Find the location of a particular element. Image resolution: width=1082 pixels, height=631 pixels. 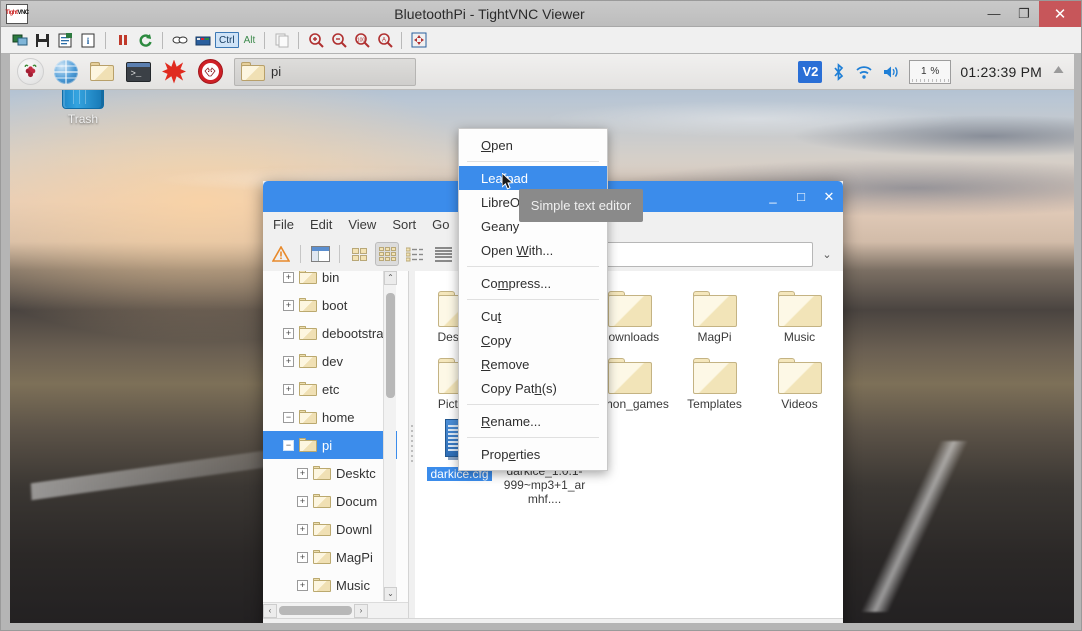

connection-info-icon: i is located at coordinates (88, 40).